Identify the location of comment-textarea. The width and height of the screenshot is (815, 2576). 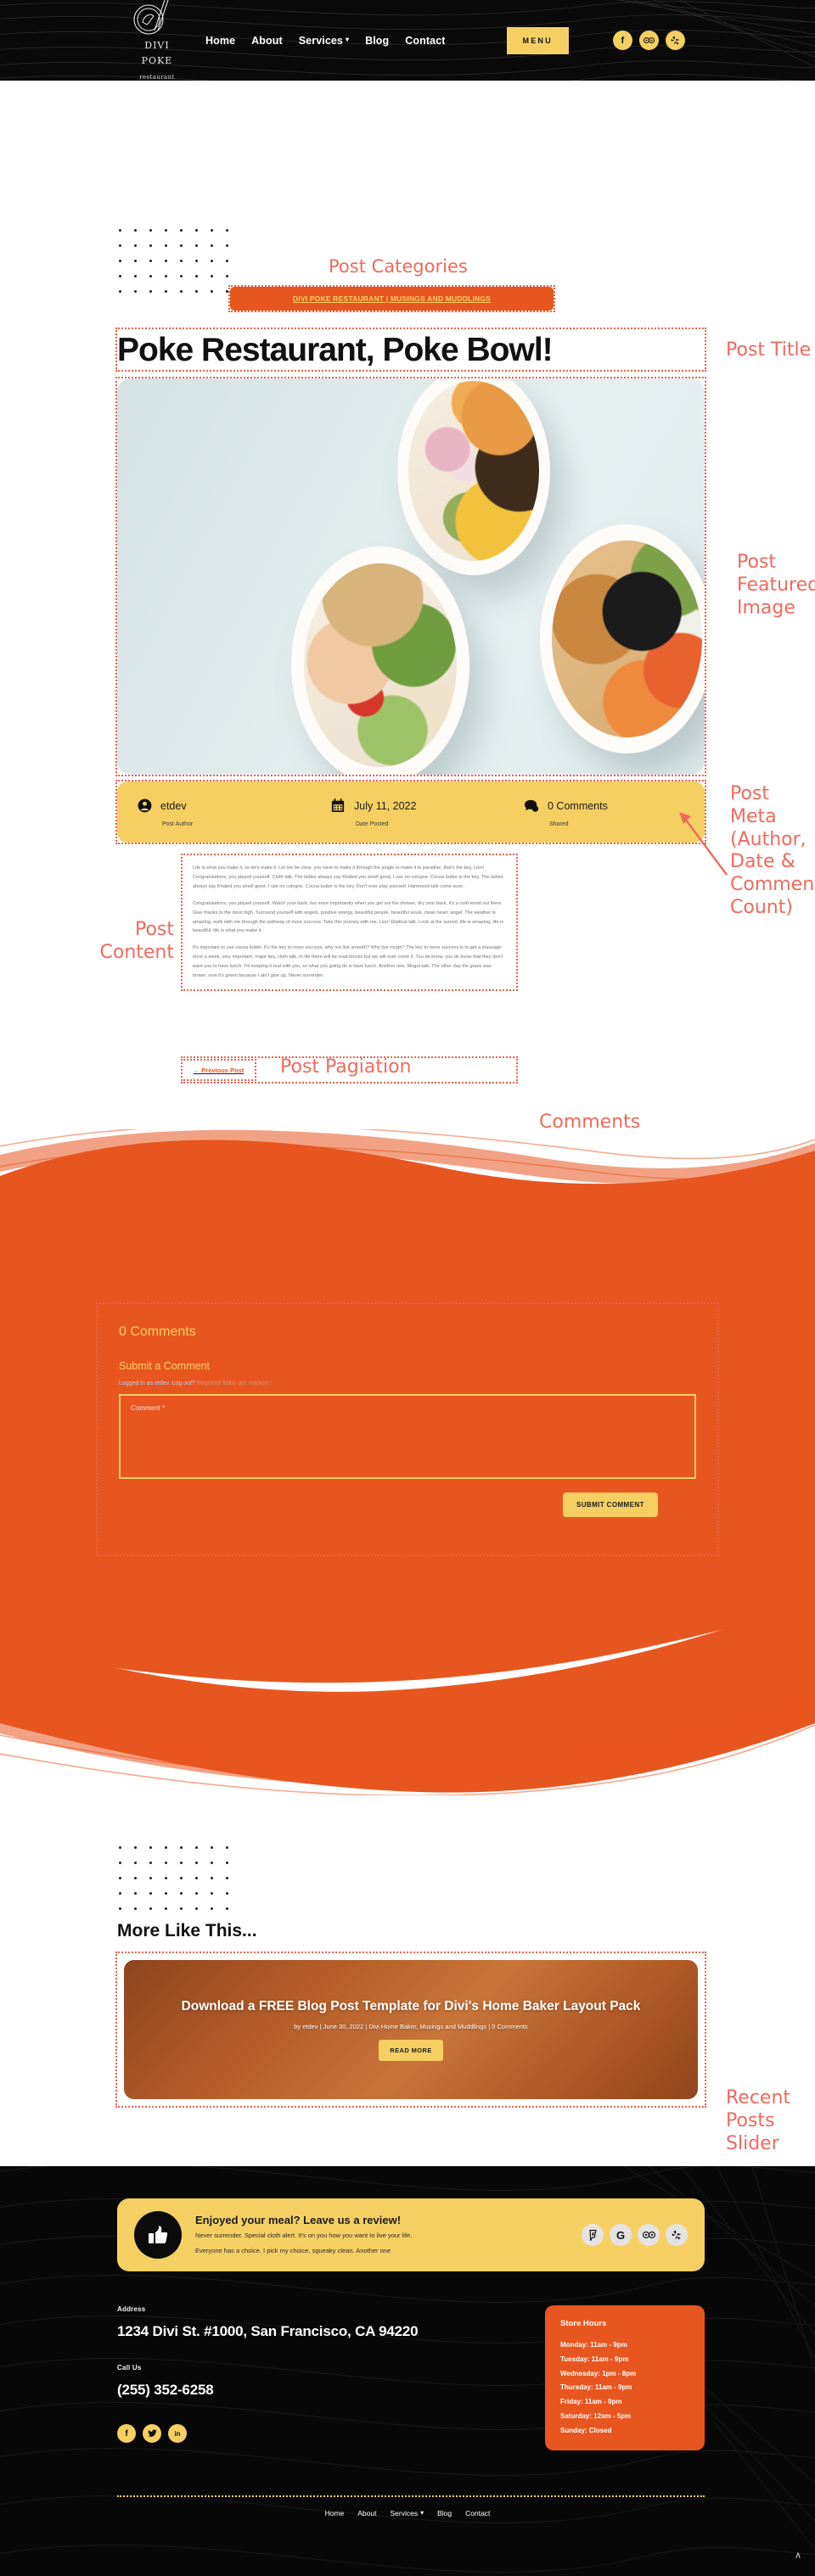
(408, 1436).